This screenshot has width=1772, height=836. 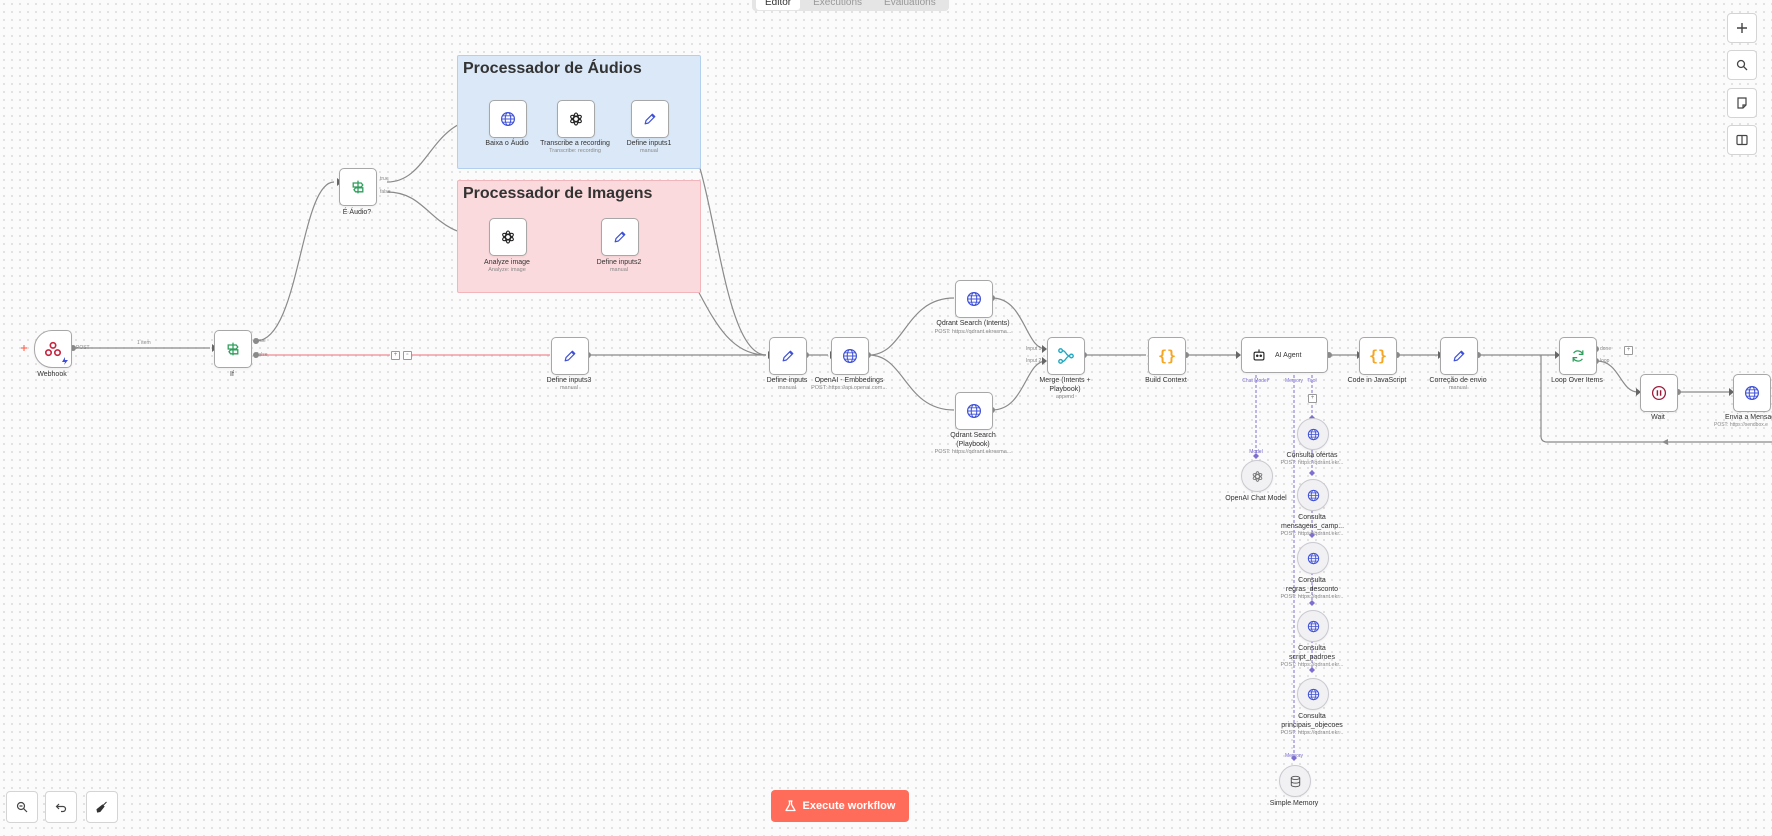 What do you see at coordinates (910, 5) in the screenshot?
I see `tab-evaluations: Evaluations` at bounding box center [910, 5].